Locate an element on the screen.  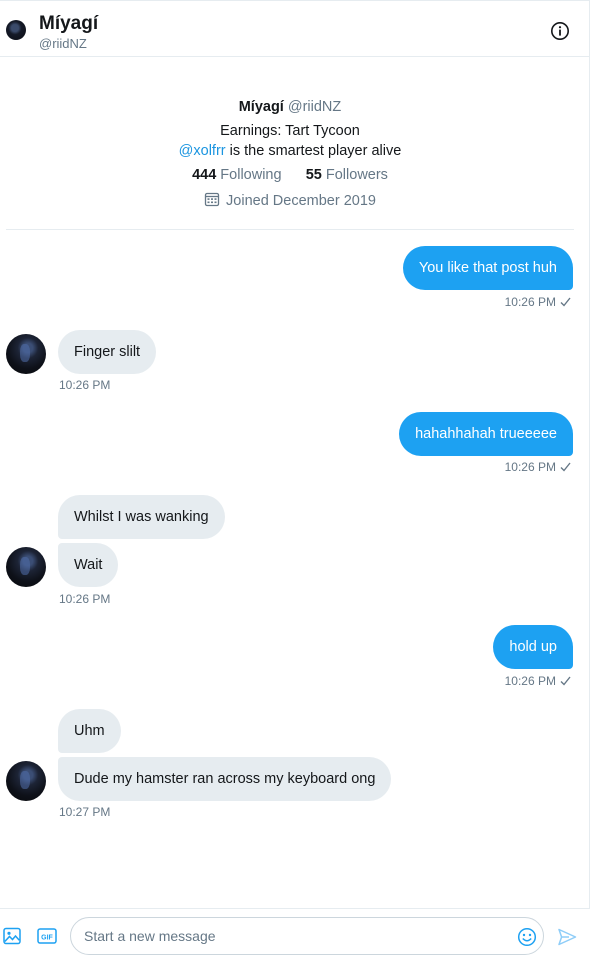
message-composer: GIF is located at coordinates (295, 932).